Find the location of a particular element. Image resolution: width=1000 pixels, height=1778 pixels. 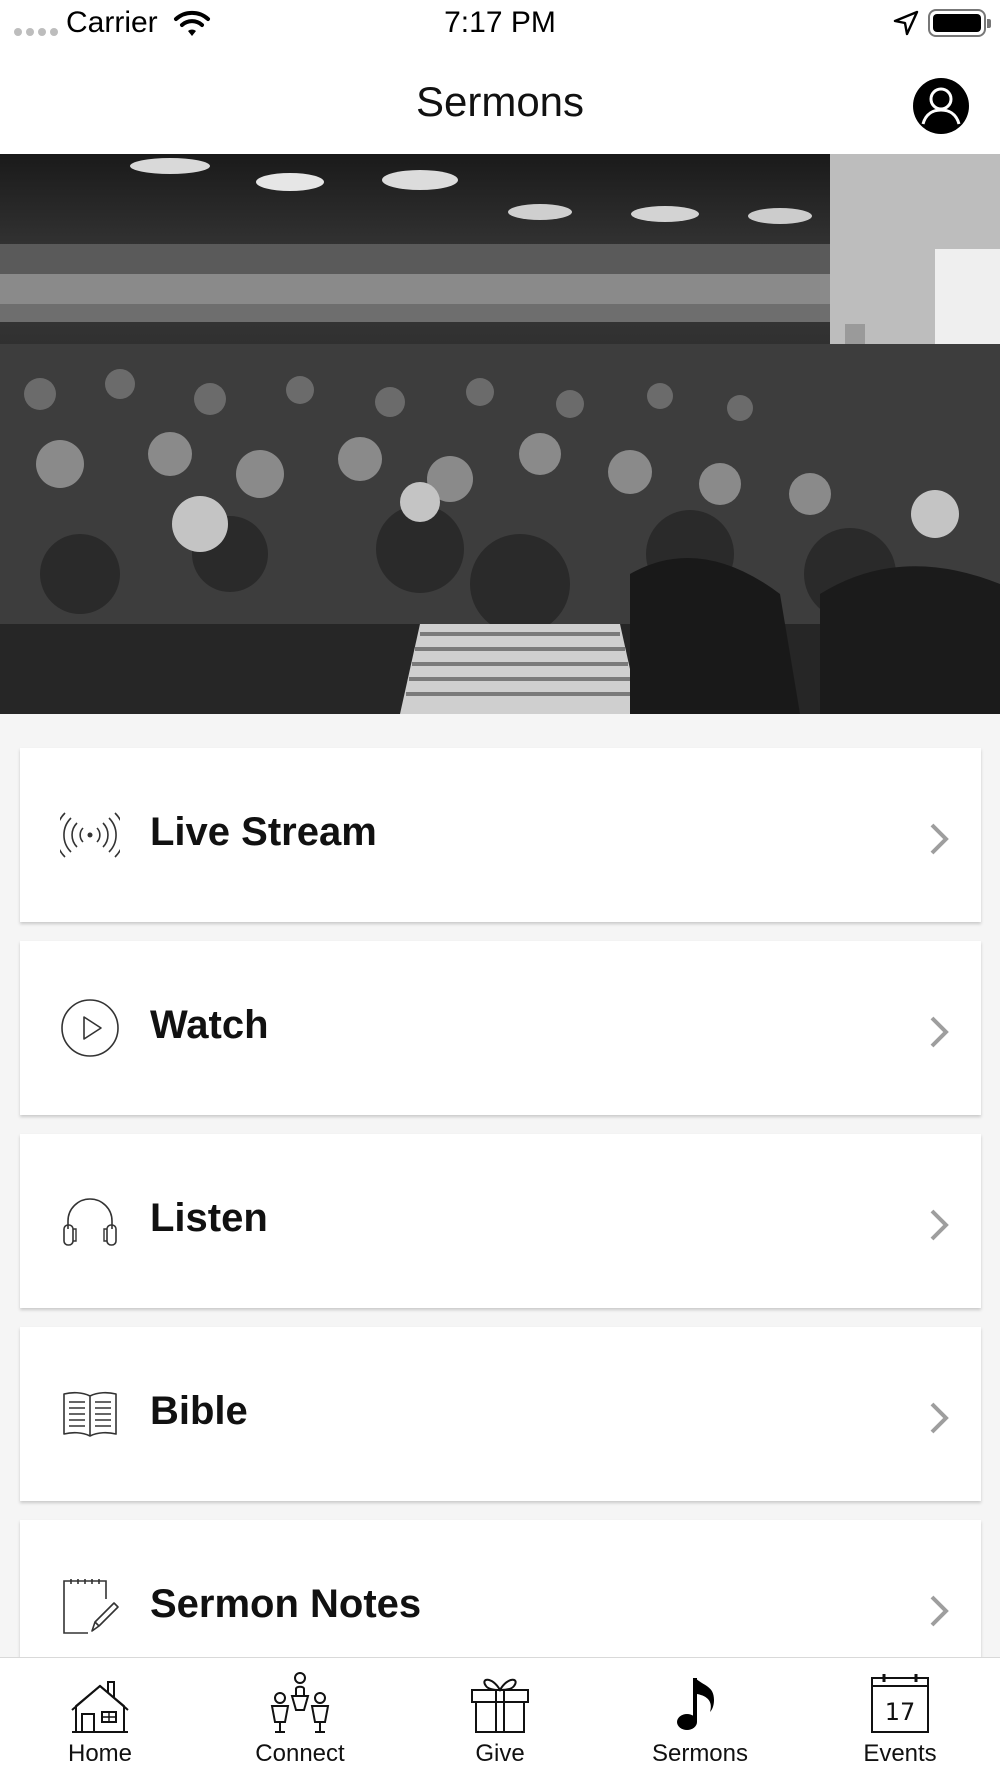

gift-icon is located at coordinates (500, 1705).